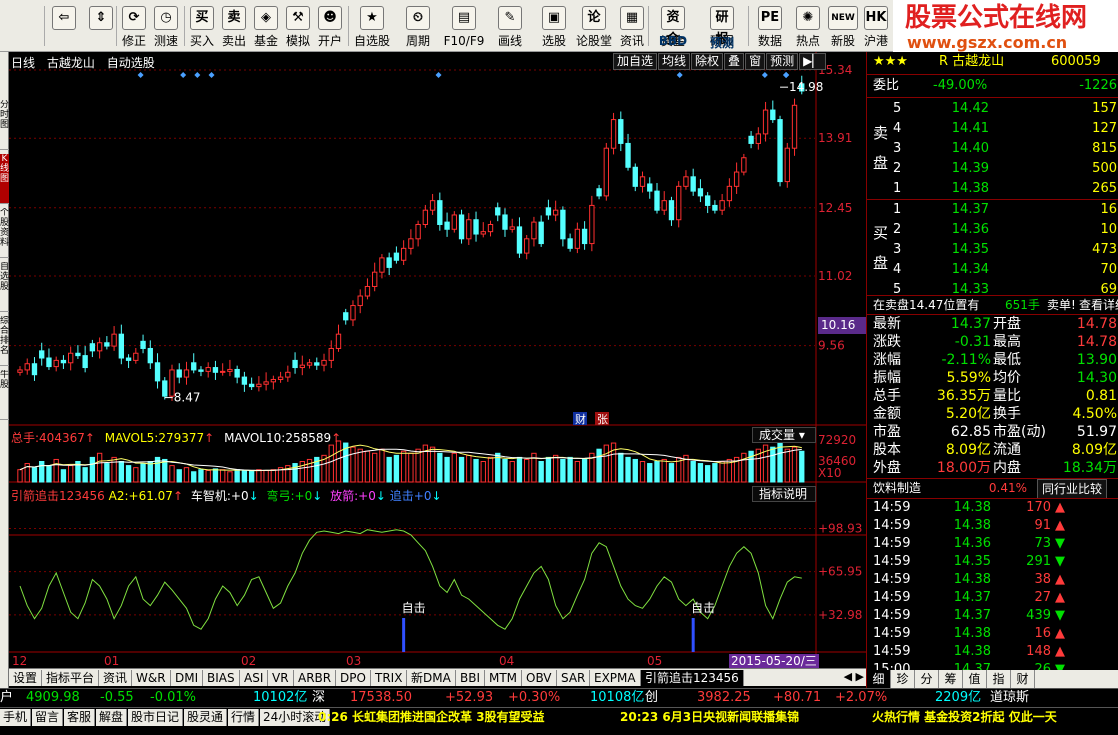  What do you see at coordinates (187, 678) in the screenshot?
I see `indicator-tab-4: DMI` at bounding box center [187, 678].